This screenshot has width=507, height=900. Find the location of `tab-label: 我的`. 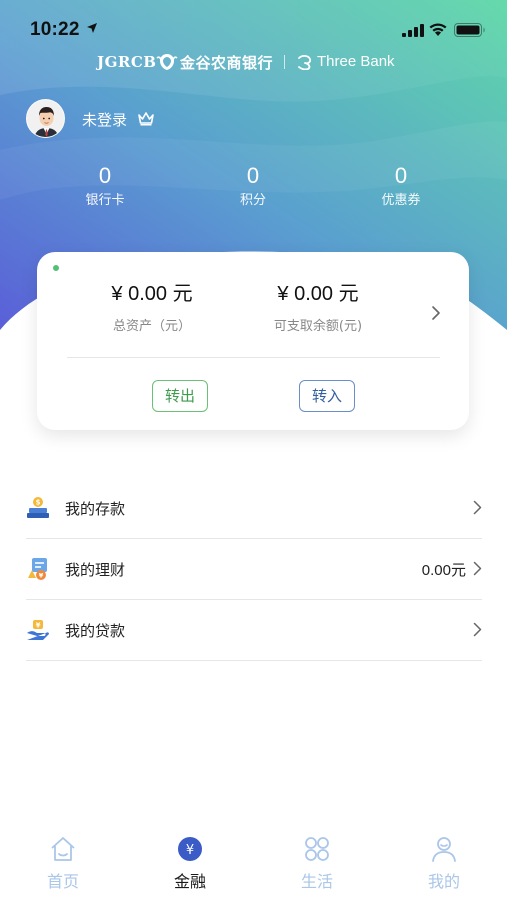

tab-label: 我的 is located at coordinates (443, 881).